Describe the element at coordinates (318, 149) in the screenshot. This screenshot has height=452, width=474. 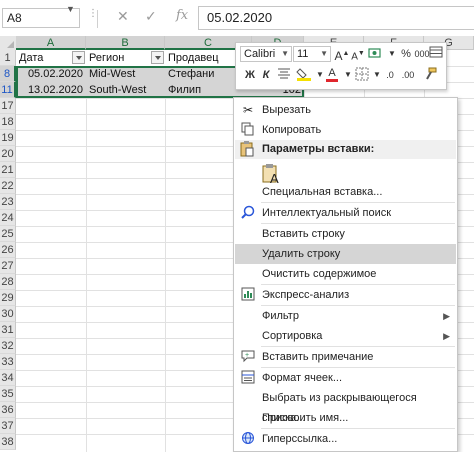
I see `menu-section-label: Параметры вставки:` at that location.